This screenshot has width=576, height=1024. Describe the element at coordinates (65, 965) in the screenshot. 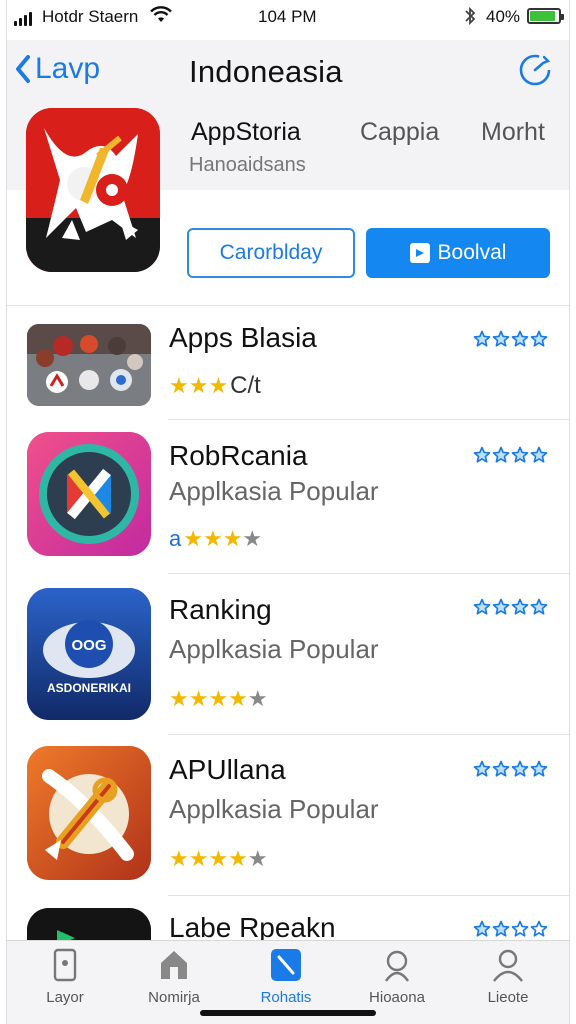

I see `phone-icon` at that location.